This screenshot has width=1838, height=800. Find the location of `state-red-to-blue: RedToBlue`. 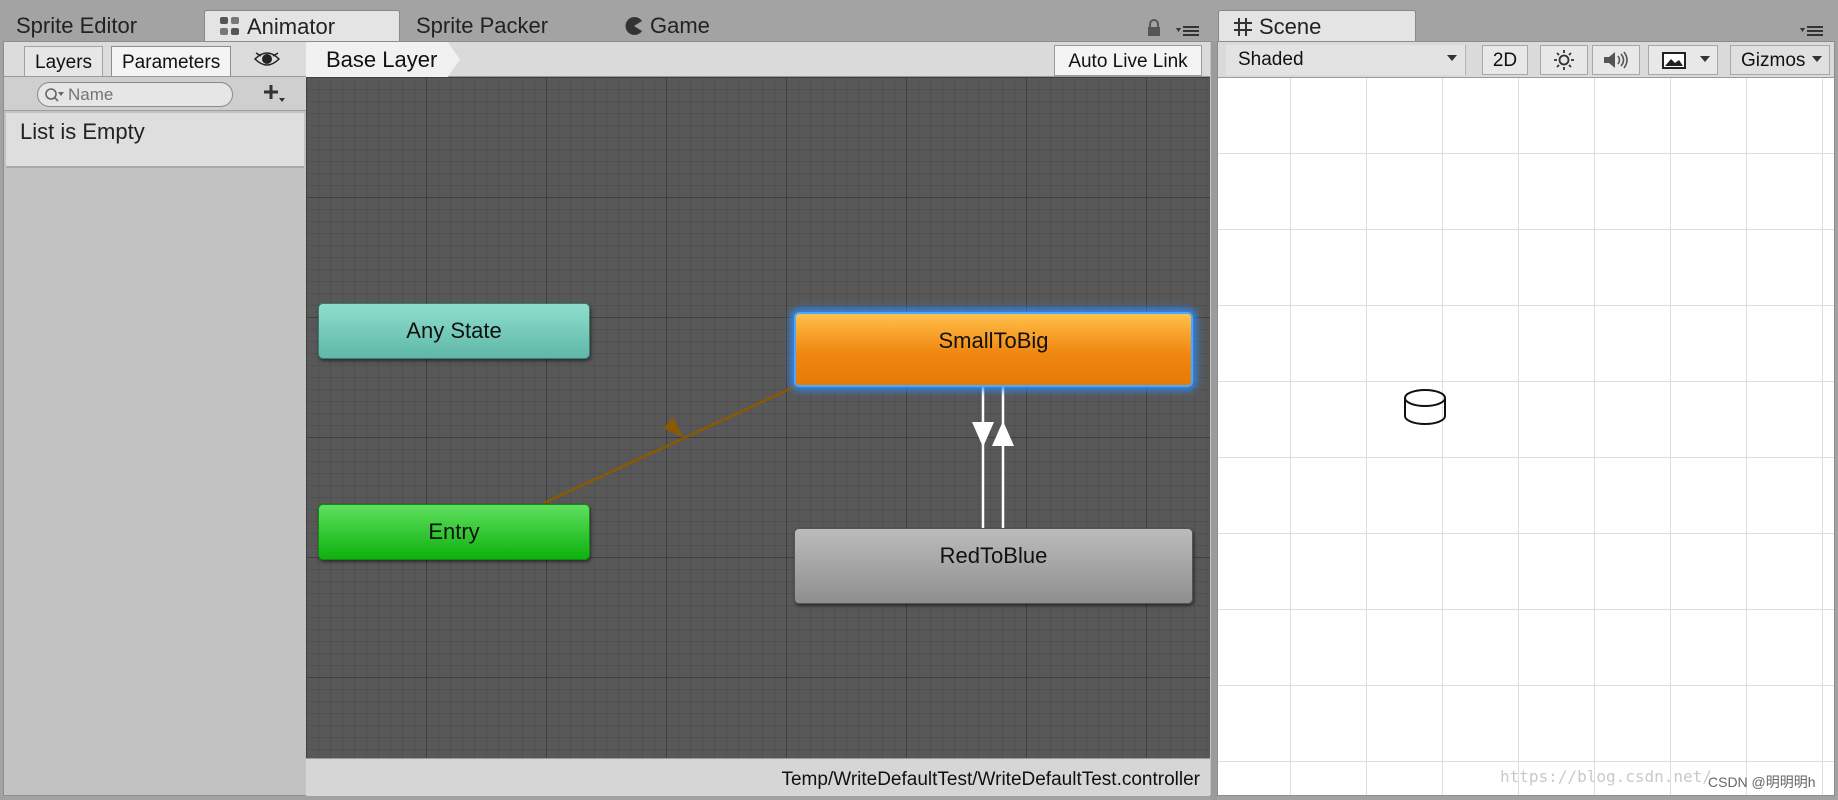

state-red-to-blue: RedToBlue is located at coordinates (993, 566).